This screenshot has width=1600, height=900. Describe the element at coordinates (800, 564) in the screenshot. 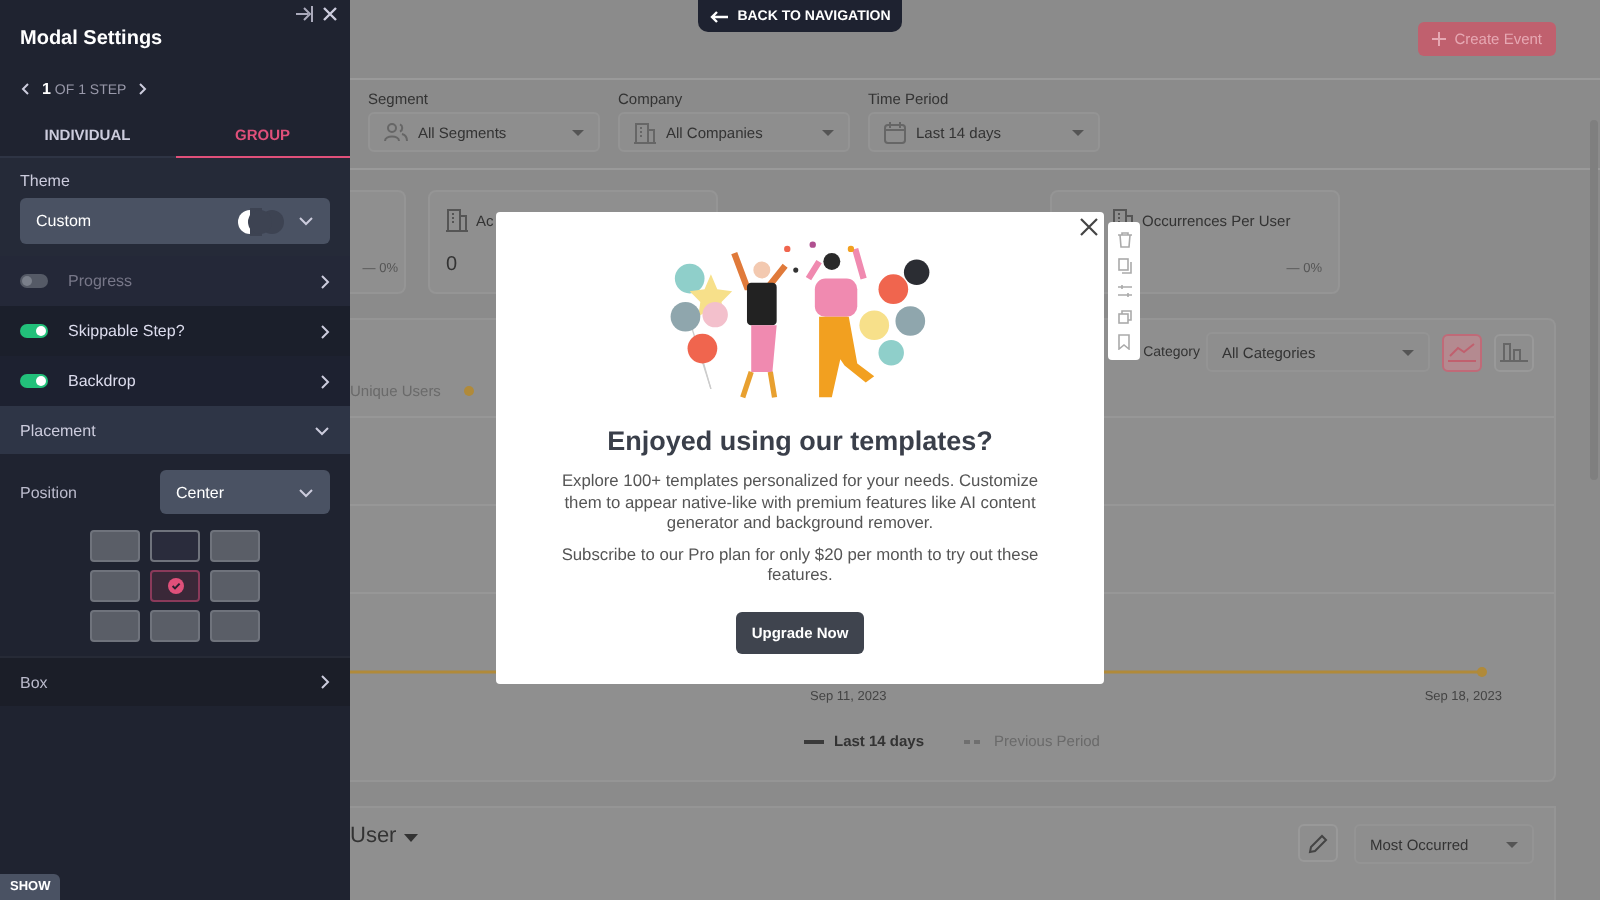

I see `modal-text: Subscribe to our Pro plan for only $20 per month to try out these features.` at that location.